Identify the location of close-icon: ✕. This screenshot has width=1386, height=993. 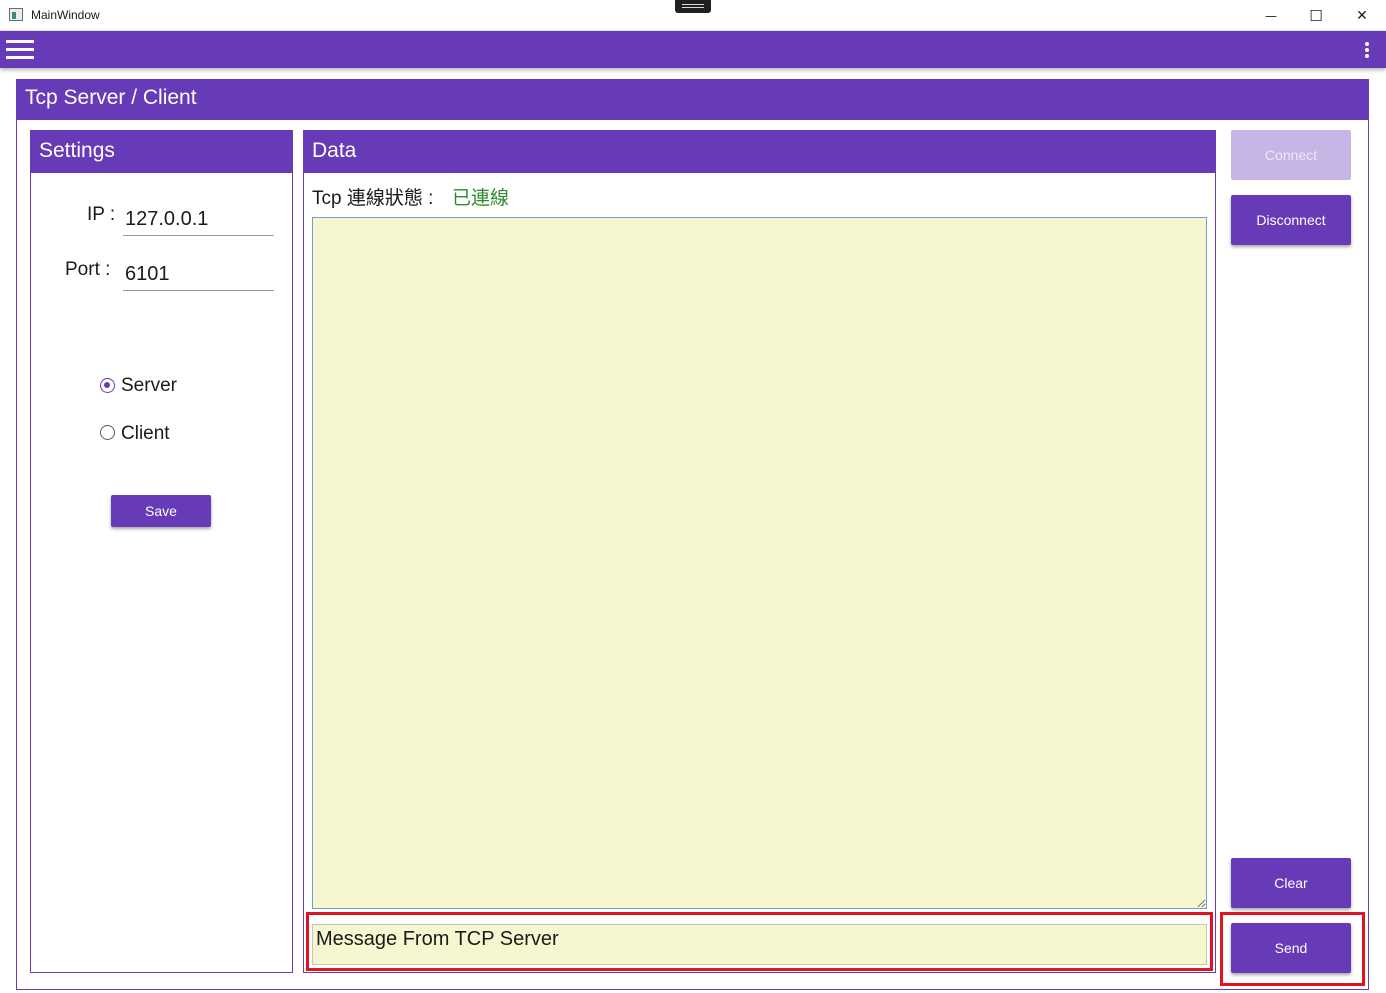
(1362, 15).